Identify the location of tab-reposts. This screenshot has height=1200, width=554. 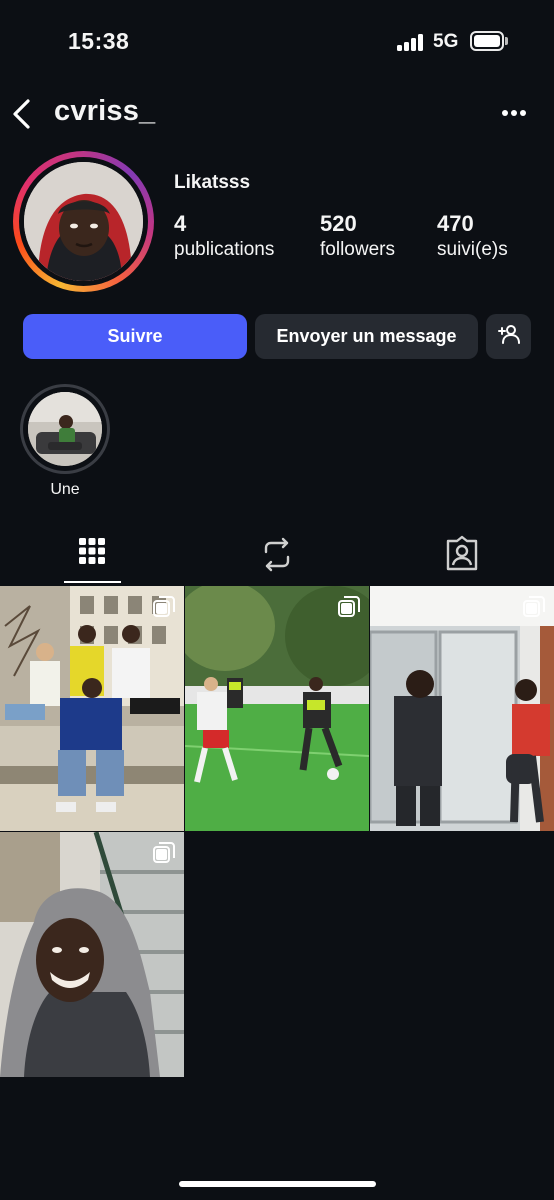
(277, 555).